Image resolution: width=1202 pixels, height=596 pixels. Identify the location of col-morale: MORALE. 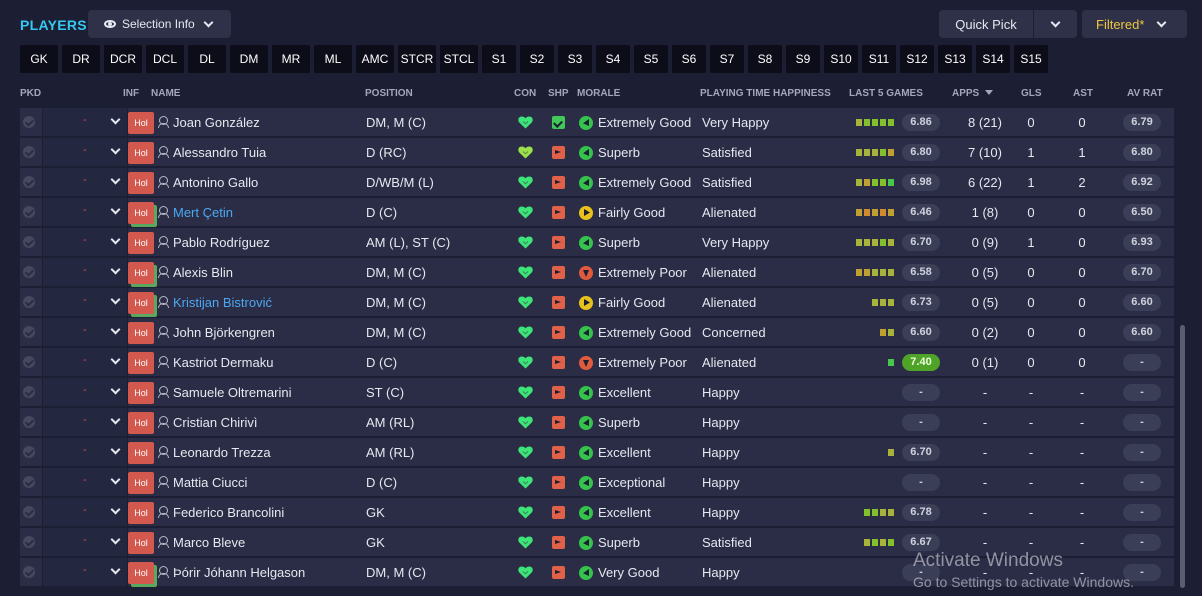
(598, 93).